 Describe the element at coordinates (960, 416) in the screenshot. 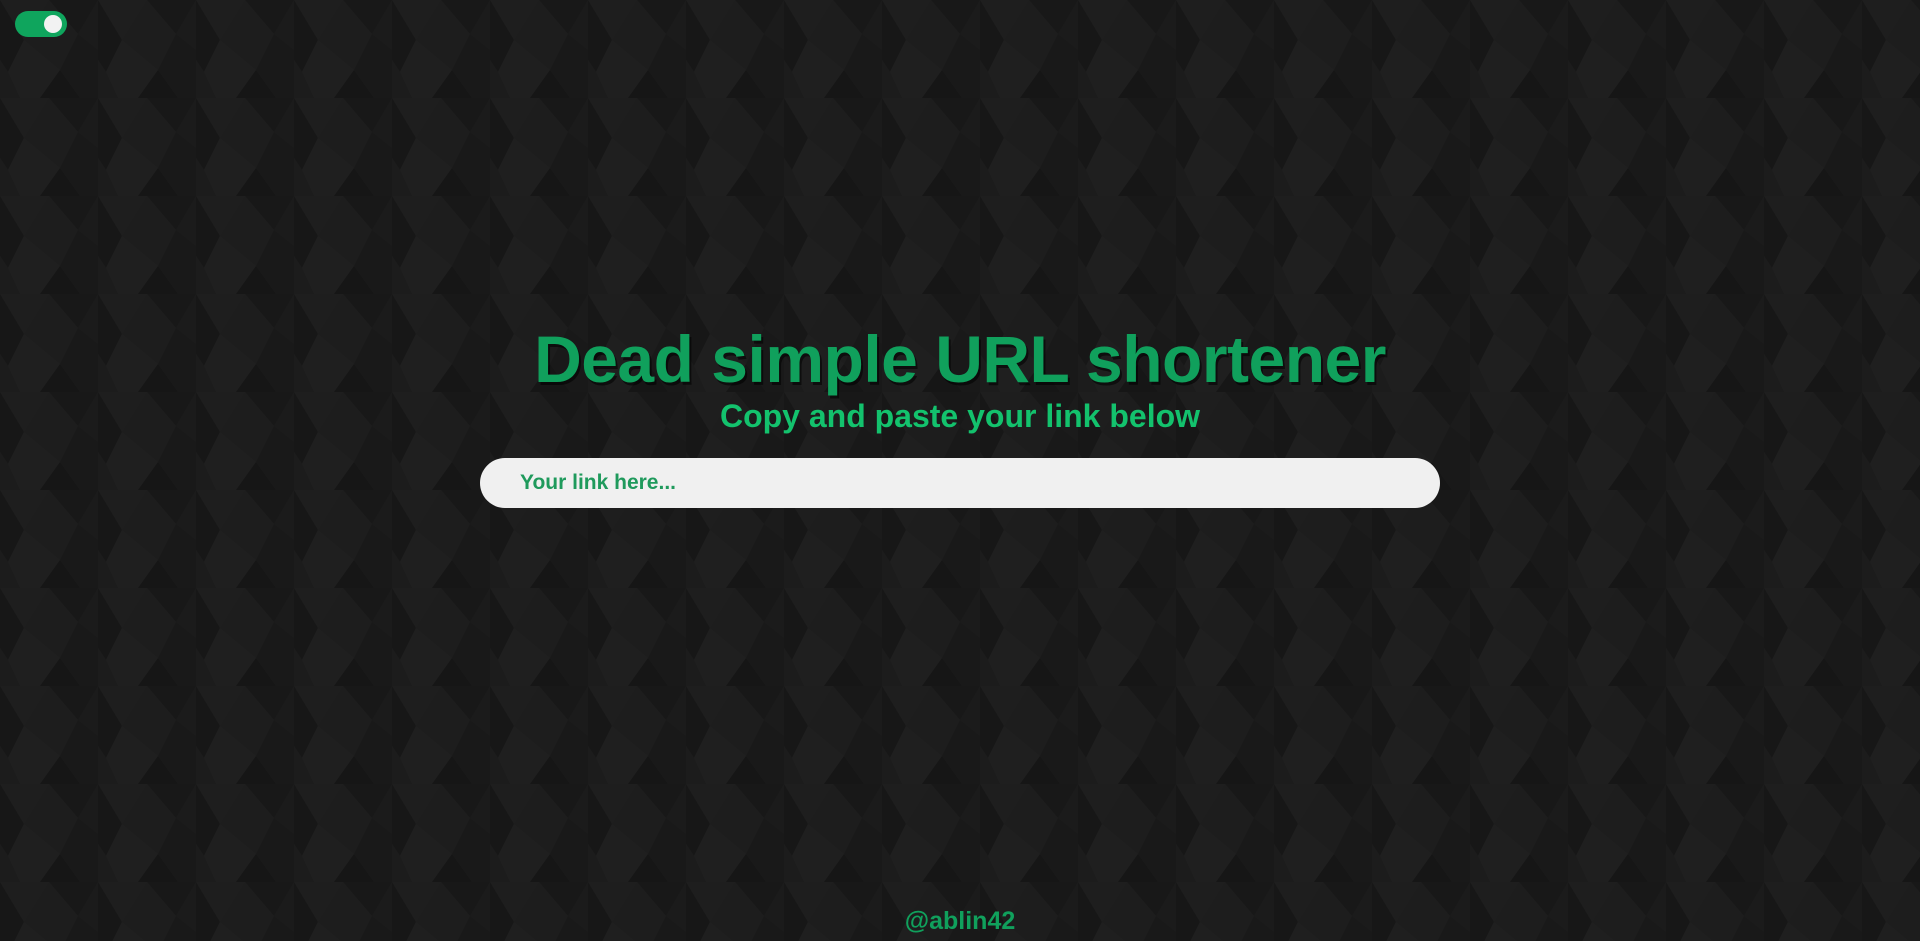

I see `page-subtitle: Copy and paste your link below` at that location.